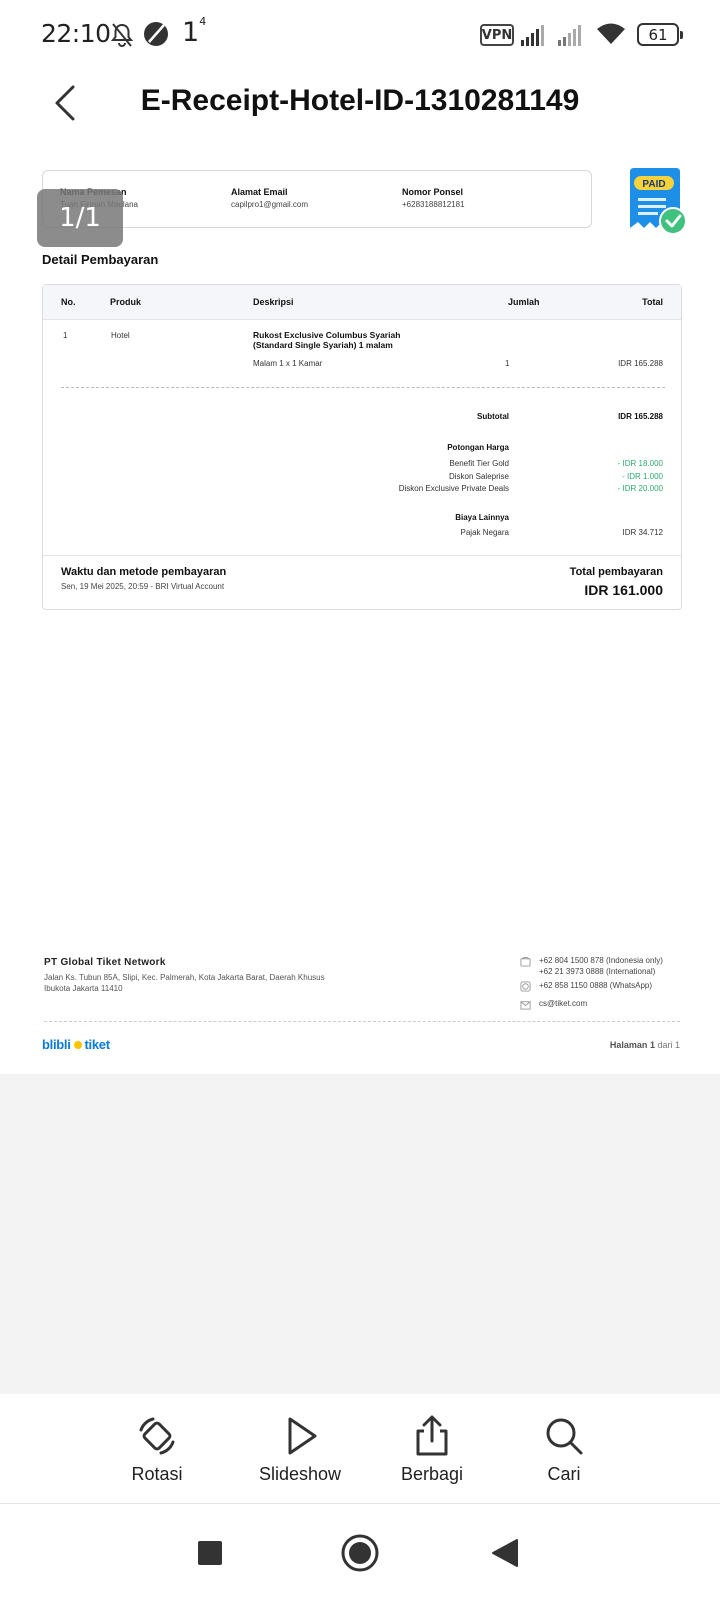 This screenshot has height=1600, width=720. What do you see at coordinates (658, 201) in the screenshot?
I see `paid-receipt-icon: PAID` at bounding box center [658, 201].